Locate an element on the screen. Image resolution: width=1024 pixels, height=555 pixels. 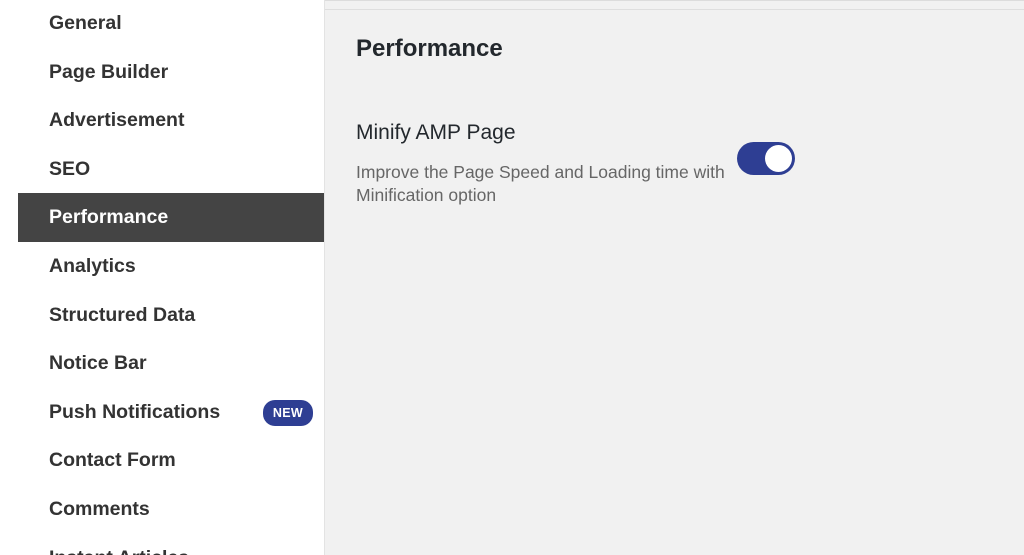
sidebar-item-label: Analytics is located at coordinates (92, 265).